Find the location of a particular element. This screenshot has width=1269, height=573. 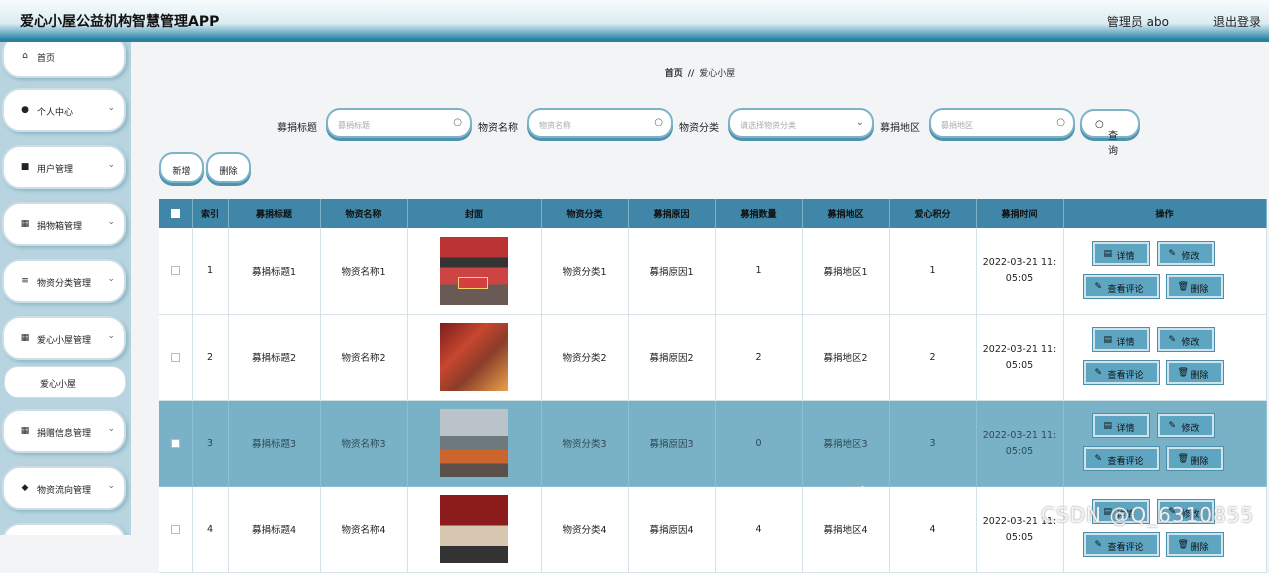

column-header: 操作 is located at coordinates (1165, 213).